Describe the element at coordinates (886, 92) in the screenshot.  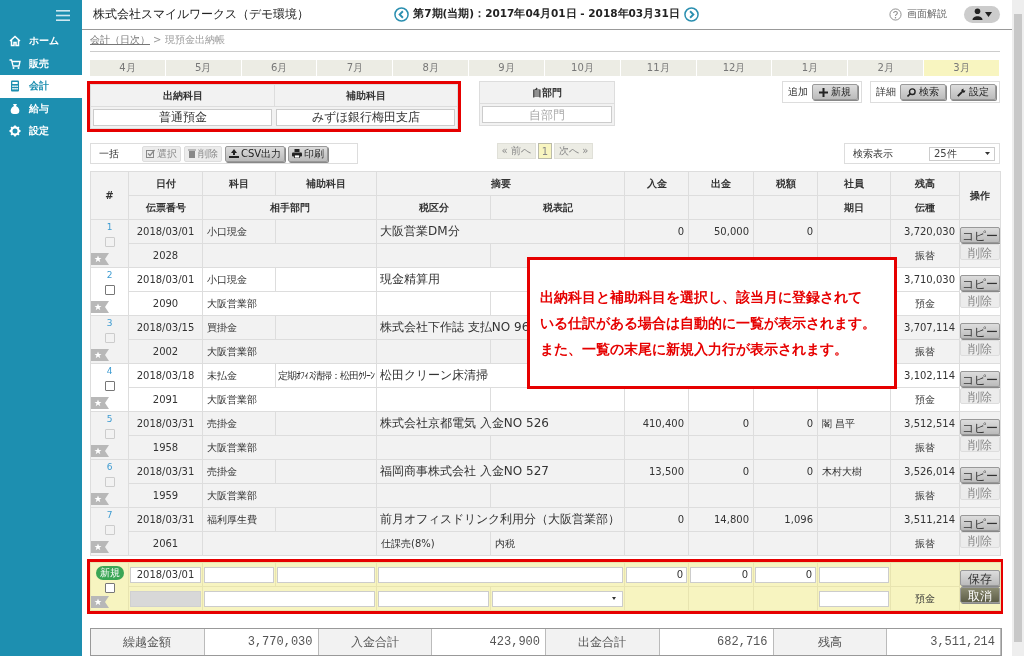
I see `group-label: 詳細` at that location.